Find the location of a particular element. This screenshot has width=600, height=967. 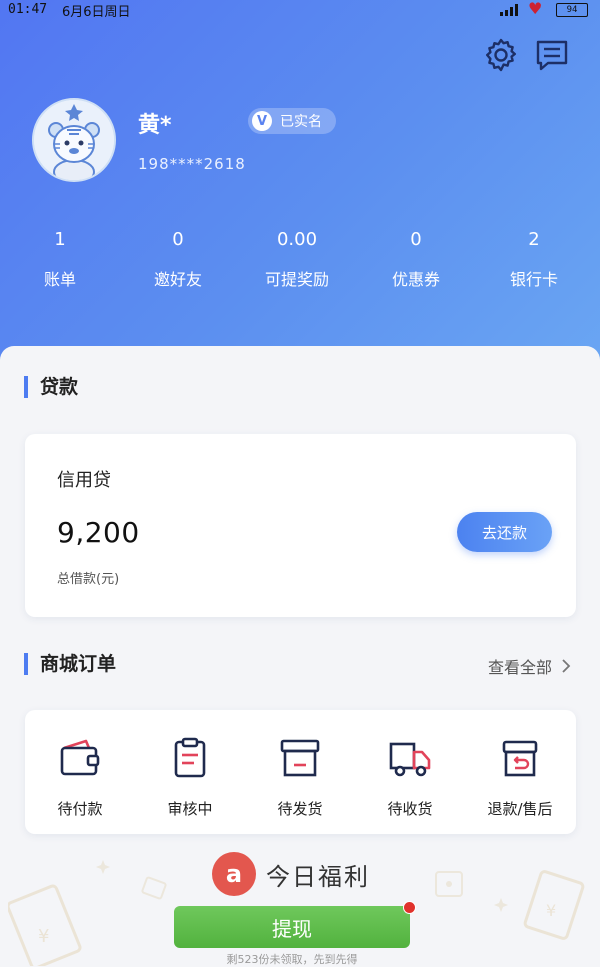

view-all-label: 查看全部 is located at coordinates (520, 667).